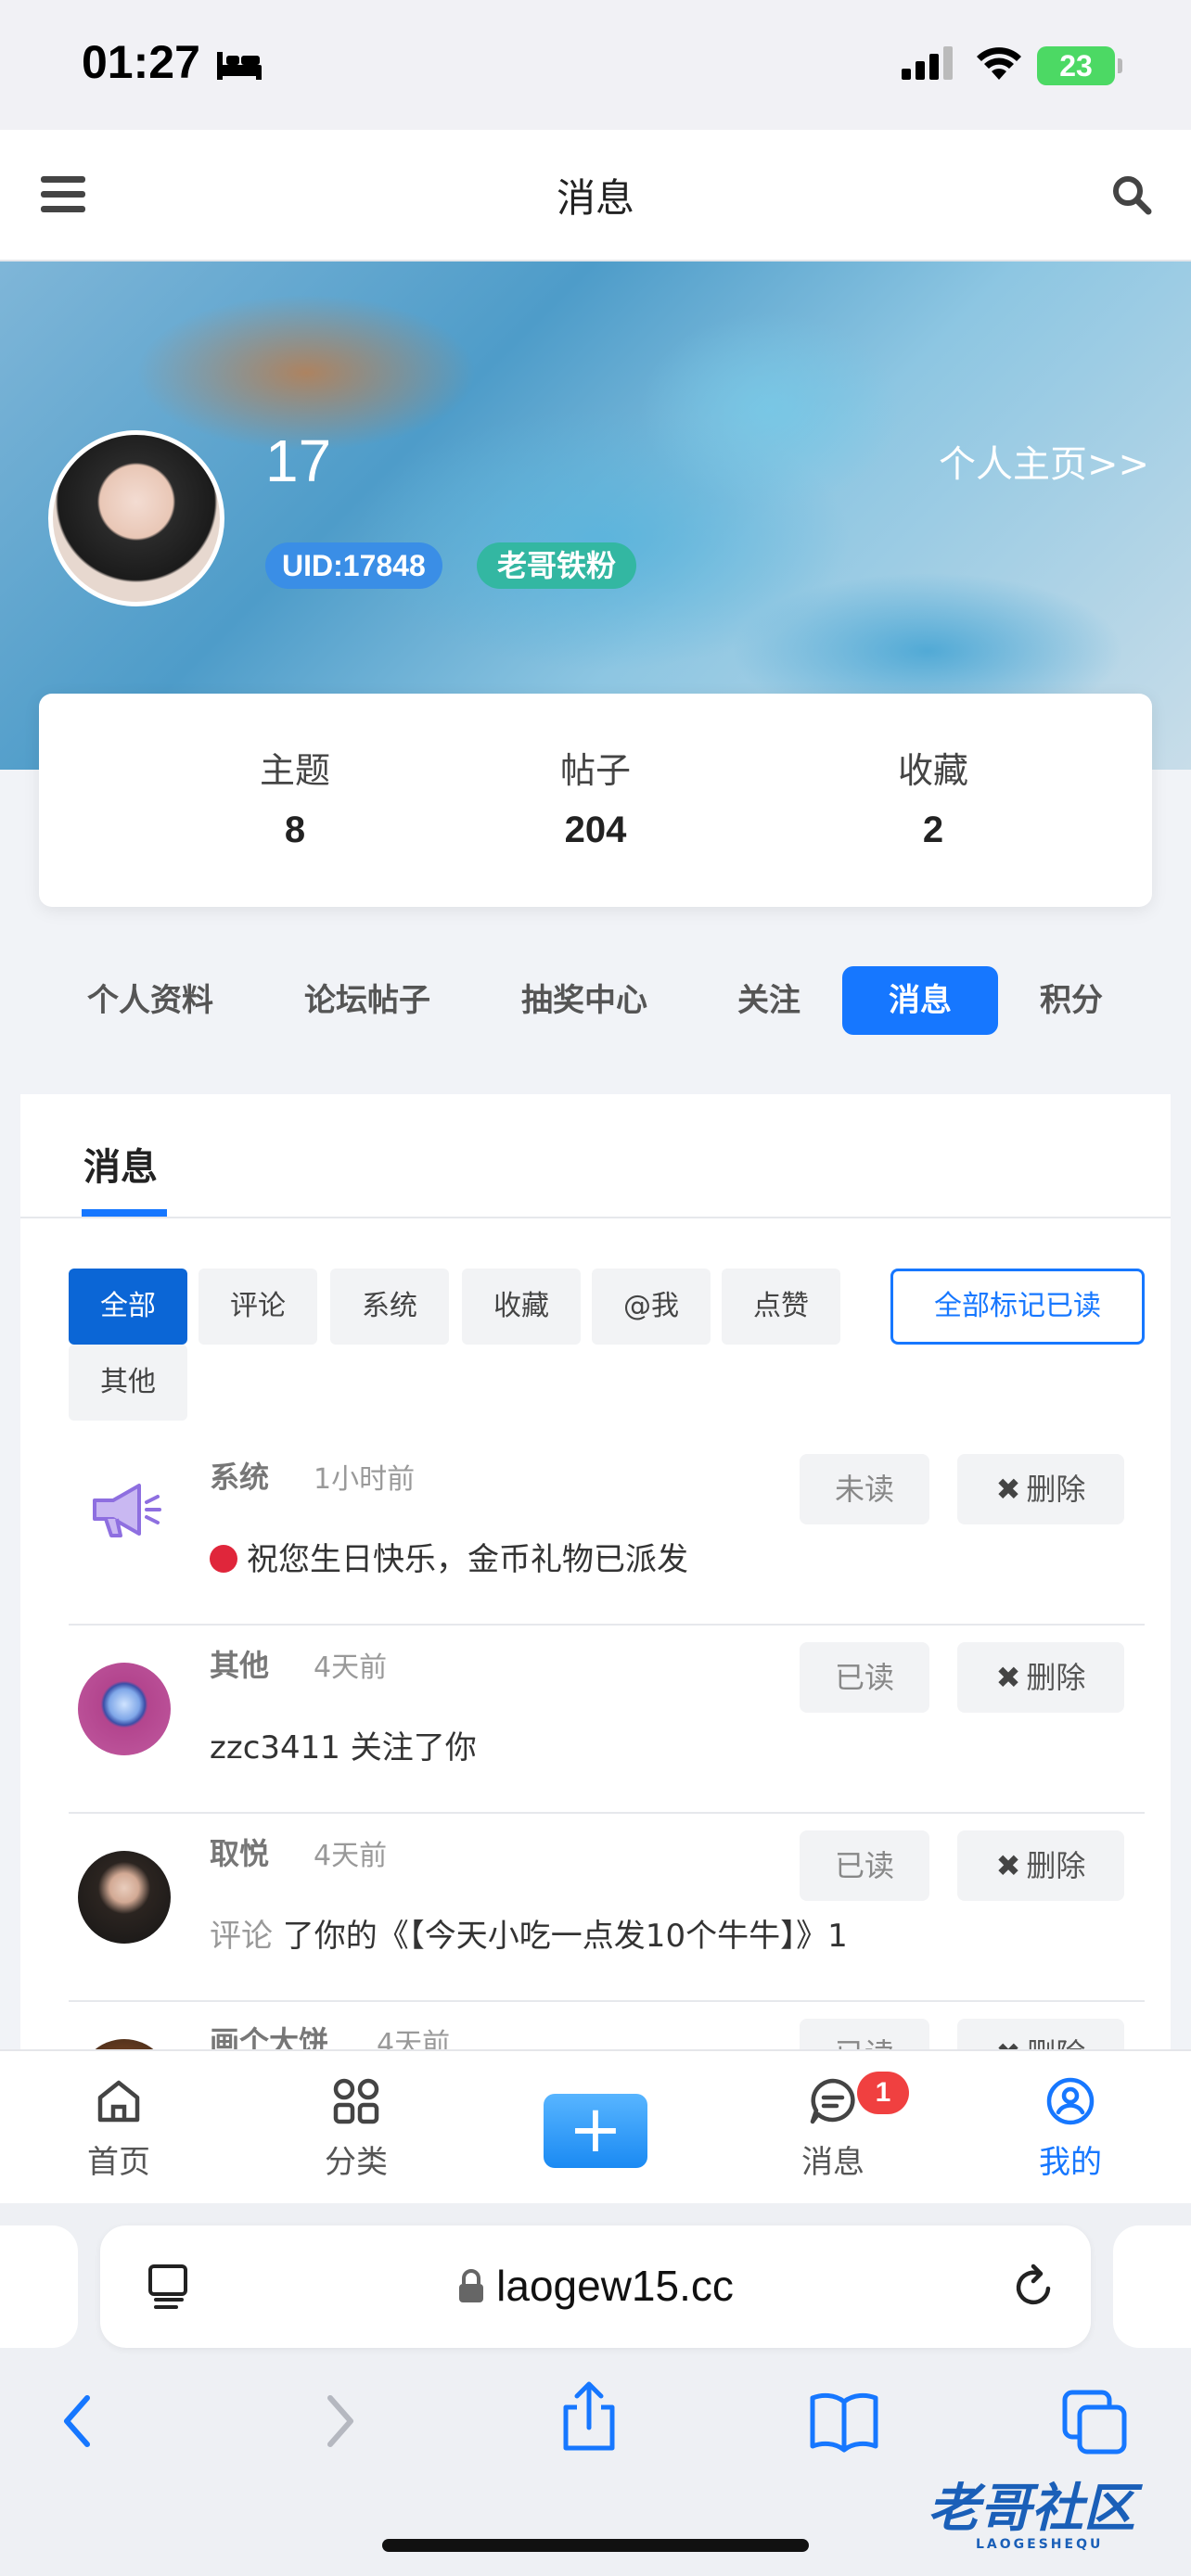  Describe the element at coordinates (119, 2128) in the screenshot. I see `nav-home: 首页` at that location.